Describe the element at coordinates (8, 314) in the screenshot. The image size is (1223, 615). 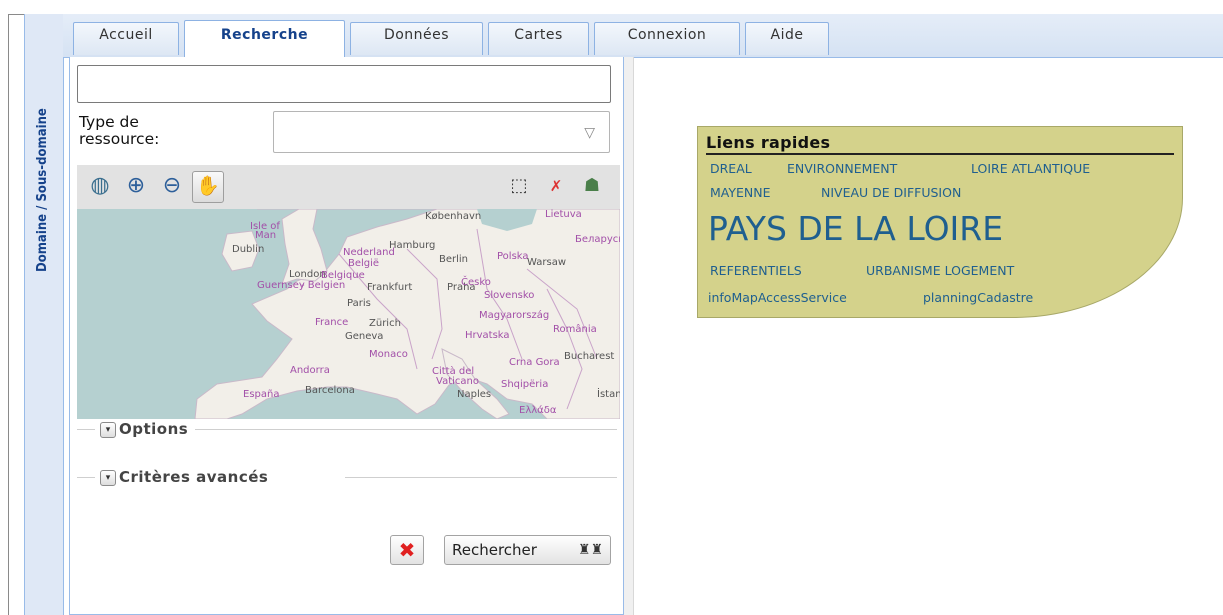
I see `window-left-border` at that location.